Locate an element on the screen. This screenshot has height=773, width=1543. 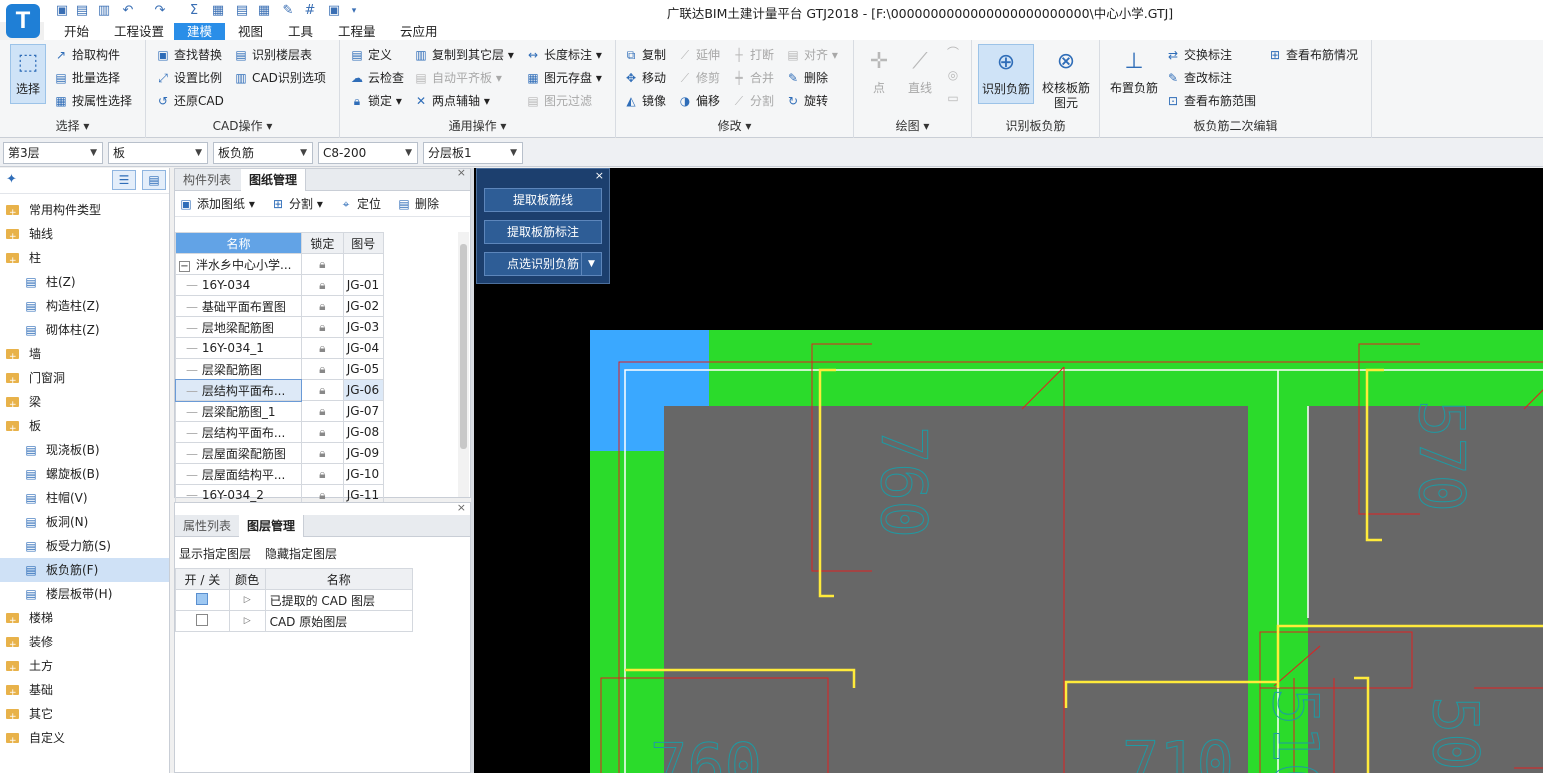
list-view-icon: ☰ is located at coordinates (124, 180).